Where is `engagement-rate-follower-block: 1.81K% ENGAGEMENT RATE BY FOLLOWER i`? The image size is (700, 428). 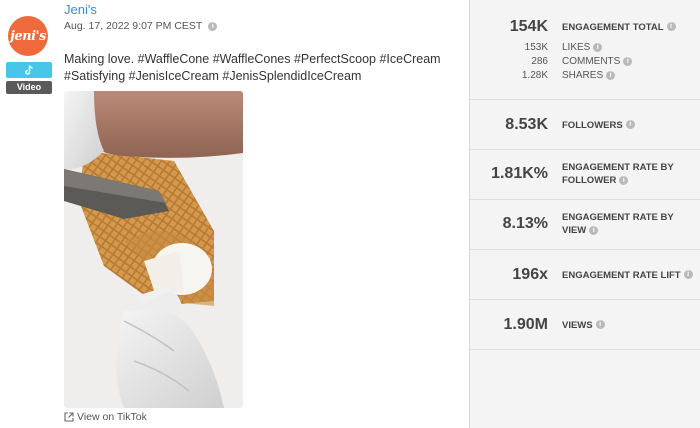
engagement-rate-follower-block: 1.81K% ENGAGEMENT RATE BY FOLLOWER i is located at coordinates (585, 175).